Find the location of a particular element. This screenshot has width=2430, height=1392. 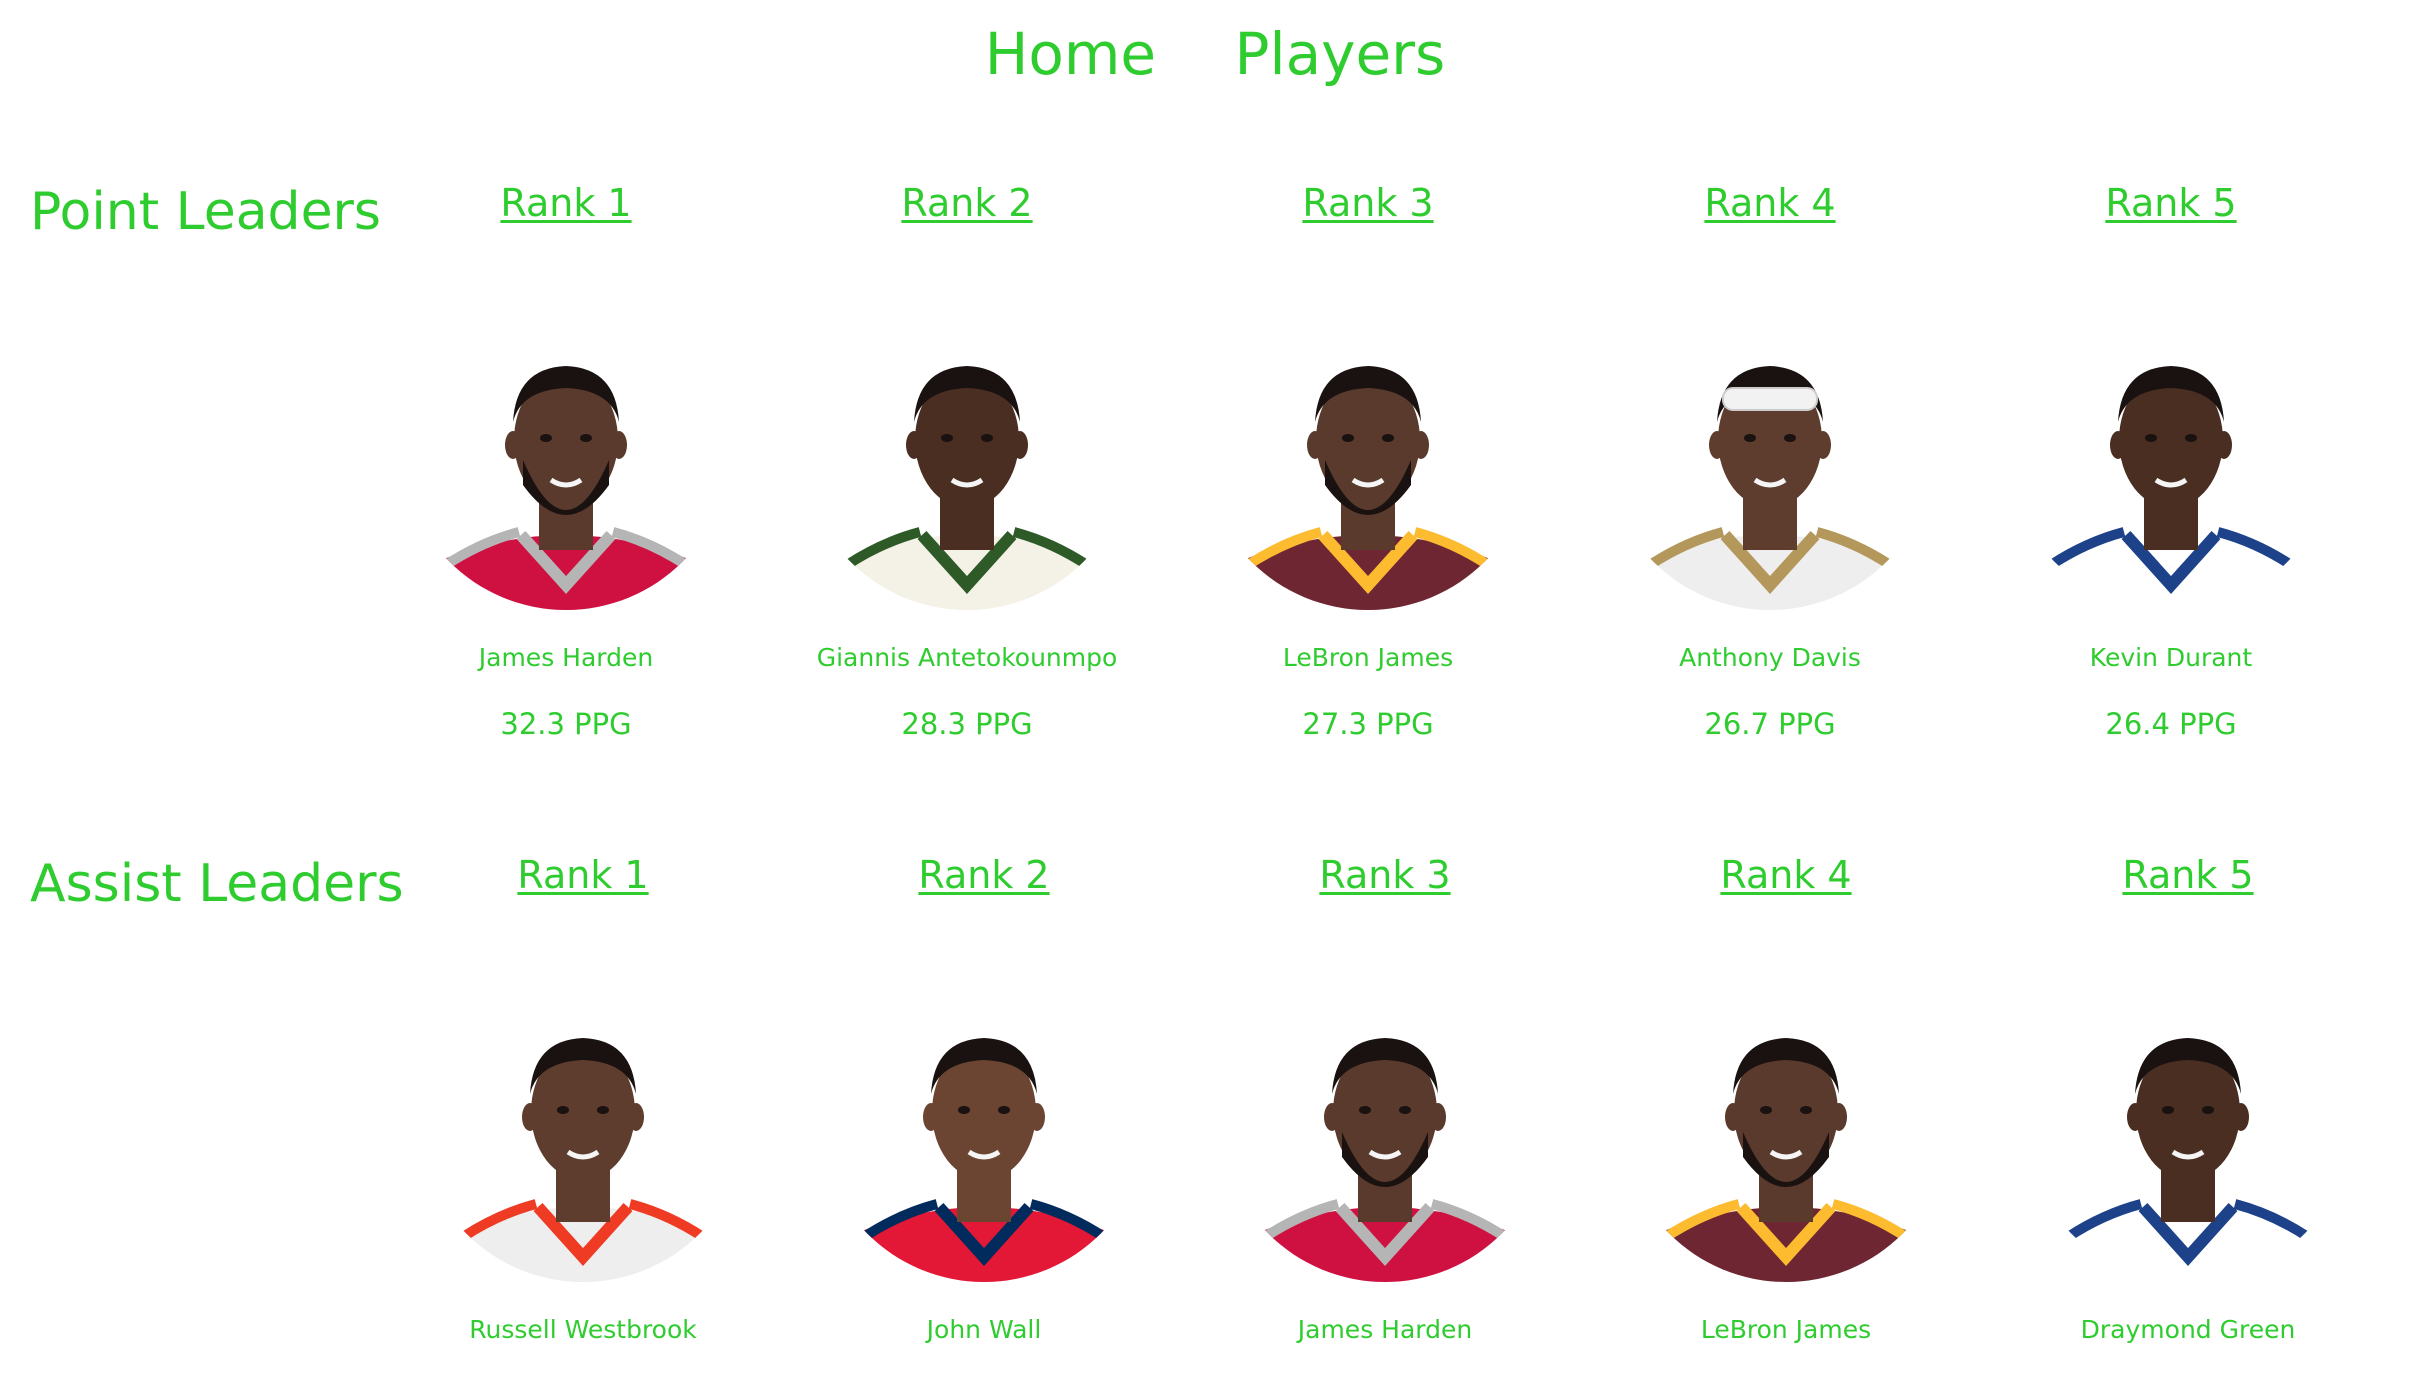

player-stat: 27.3 PPG is located at coordinates (1368, 724).